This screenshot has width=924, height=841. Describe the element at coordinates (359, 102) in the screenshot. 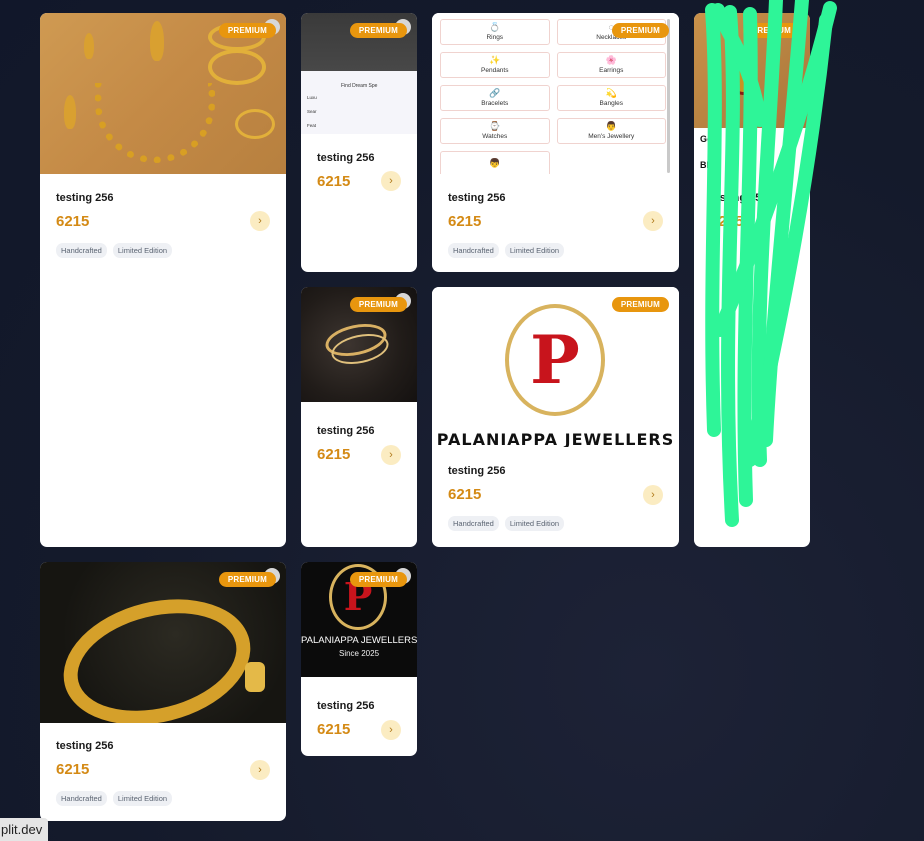

I see `mini-screen: Find Dream Spe Luxu Sear Feat` at that location.